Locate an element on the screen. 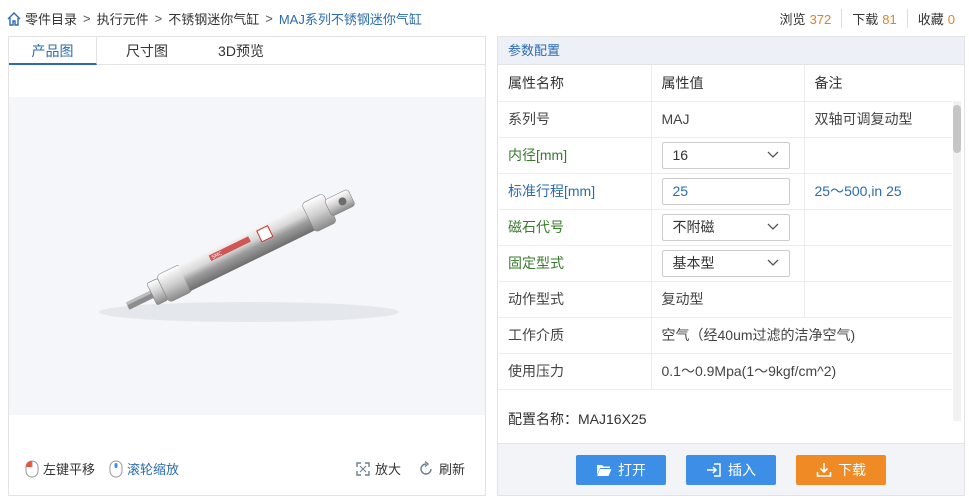  row-value-cell: 不附磁 is located at coordinates (728, 227).